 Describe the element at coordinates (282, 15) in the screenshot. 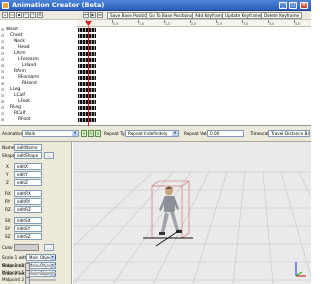

I see `delete-keyframe-button: Delete Keyframe` at that location.